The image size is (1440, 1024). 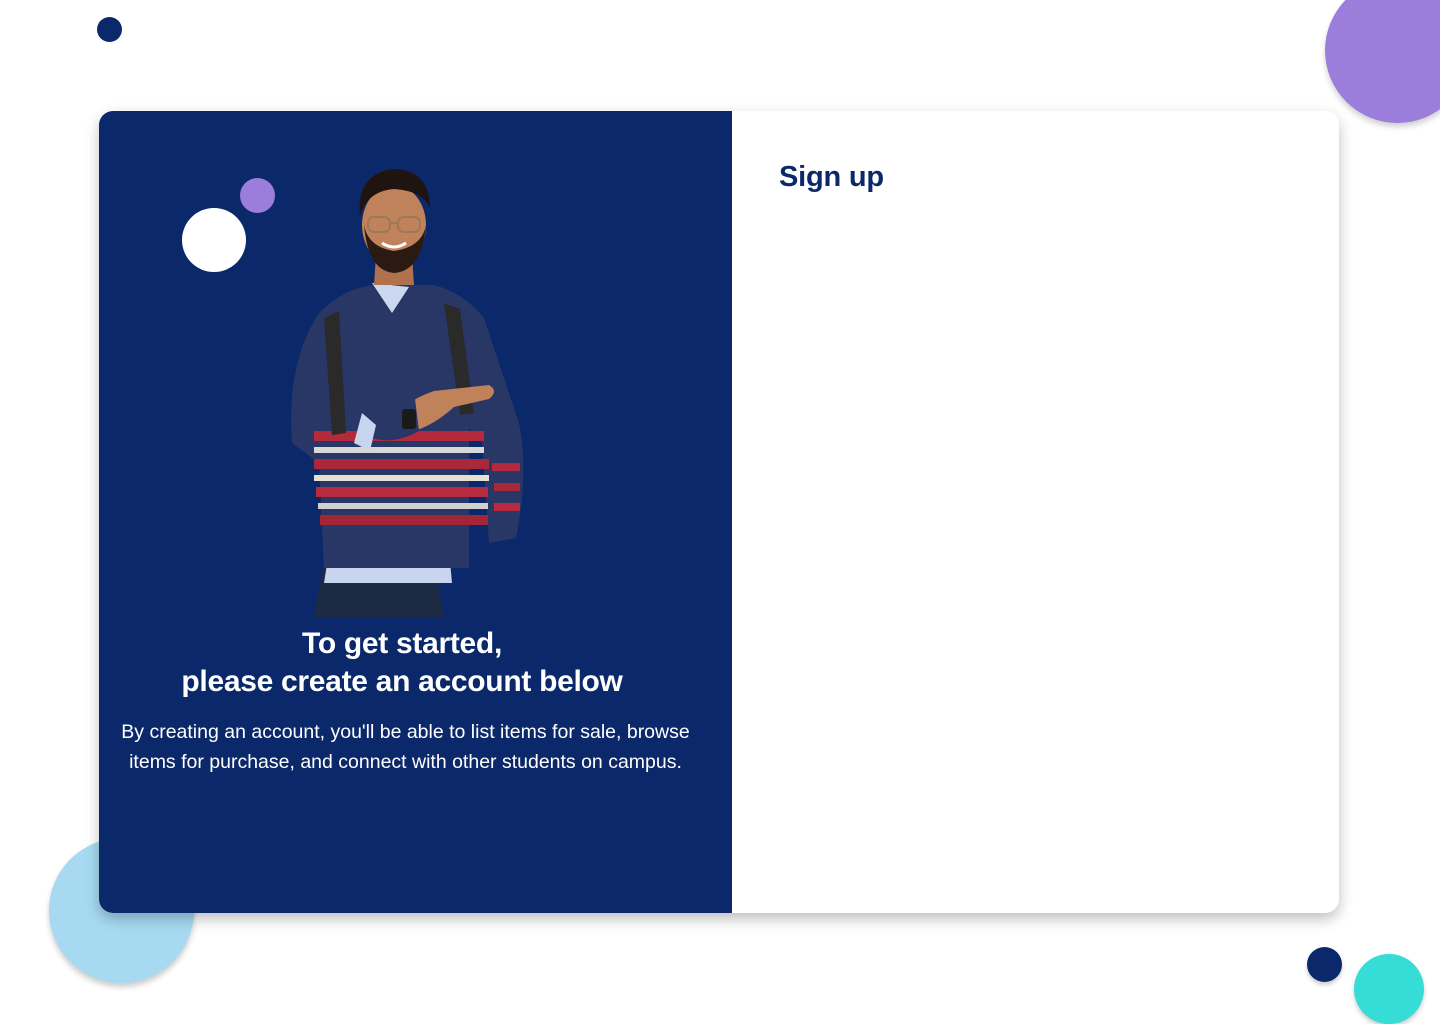 I want to click on headline-line-2: please create an account below, so click(x=402, y=681).